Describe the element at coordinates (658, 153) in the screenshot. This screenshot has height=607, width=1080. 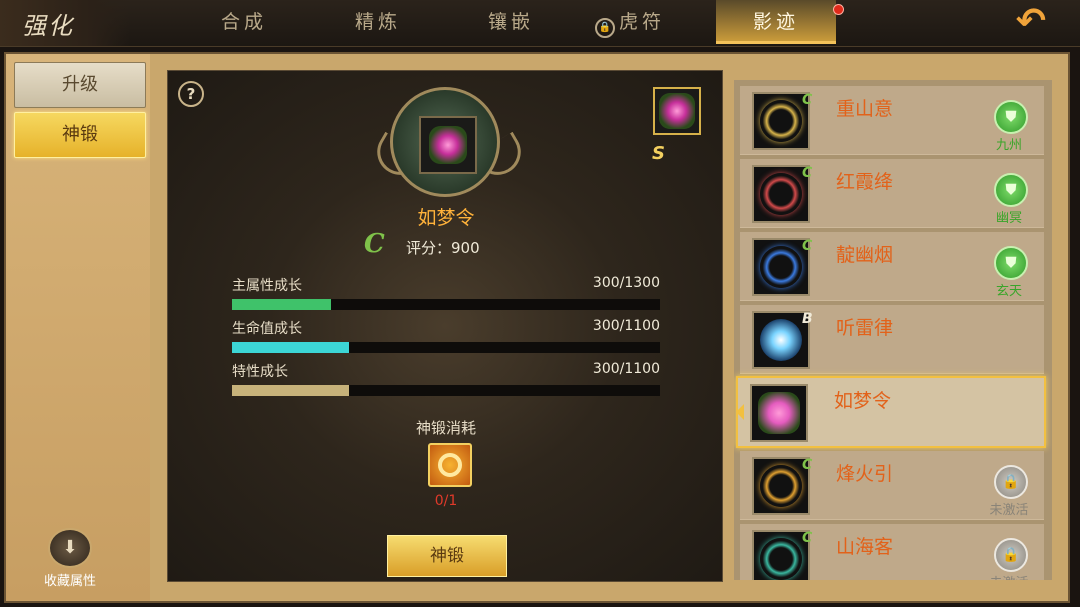
I see `mini-grade-label: S` at that location.